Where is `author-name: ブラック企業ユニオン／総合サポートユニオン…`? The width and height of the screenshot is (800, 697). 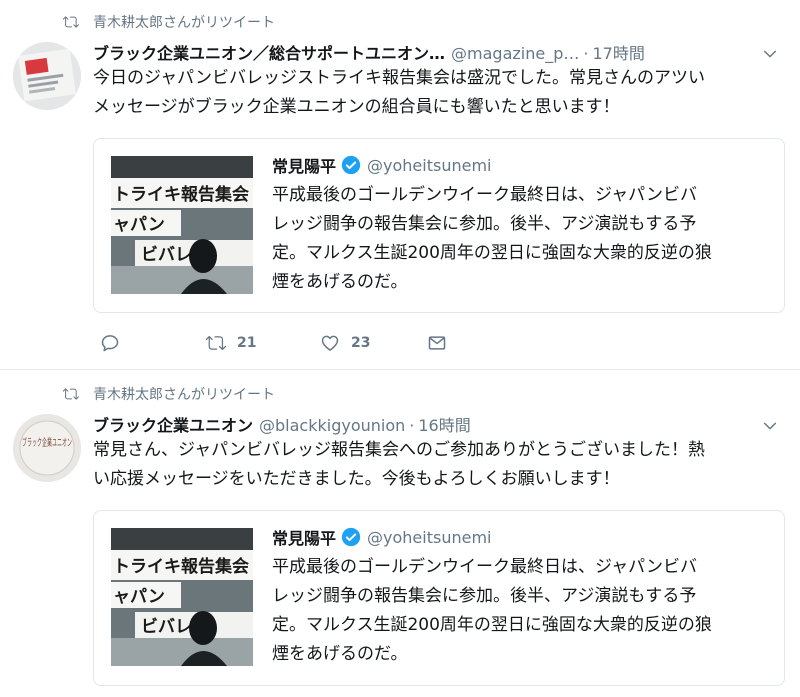
author-name: ブラック企業ユニオン／総合サポートユニオン… is located at coordinates (269, 52).